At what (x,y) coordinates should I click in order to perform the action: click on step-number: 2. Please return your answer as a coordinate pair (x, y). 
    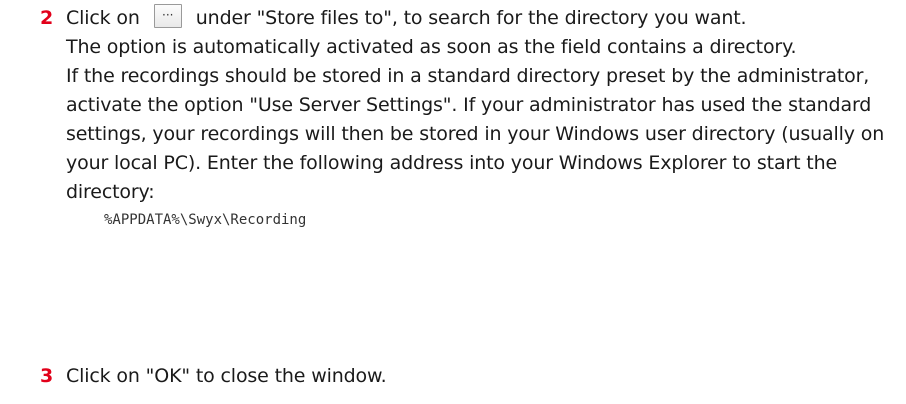
    Looking at the image, I should click on (47, 18).